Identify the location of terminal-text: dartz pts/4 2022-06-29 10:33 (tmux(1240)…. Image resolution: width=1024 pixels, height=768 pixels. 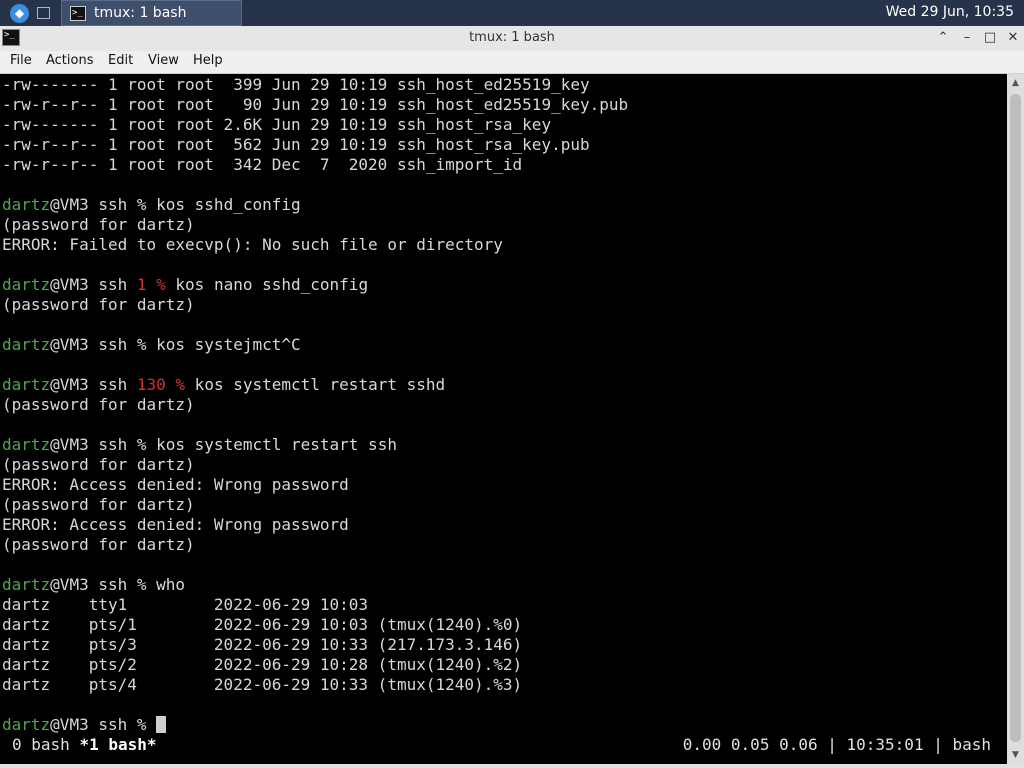
(262, 684).